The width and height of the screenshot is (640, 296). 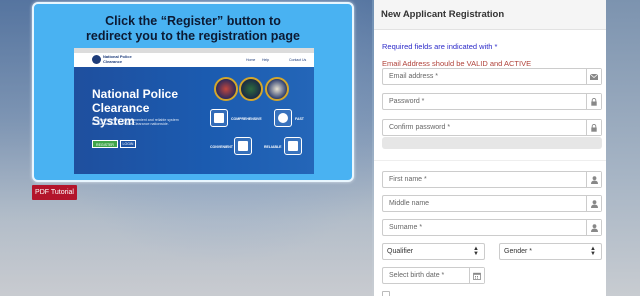 What do you see at coordinates (400, 251) in the screenshot?
I see `qualifier-placeholder: Qualifier` at bounding box center [400, 251].